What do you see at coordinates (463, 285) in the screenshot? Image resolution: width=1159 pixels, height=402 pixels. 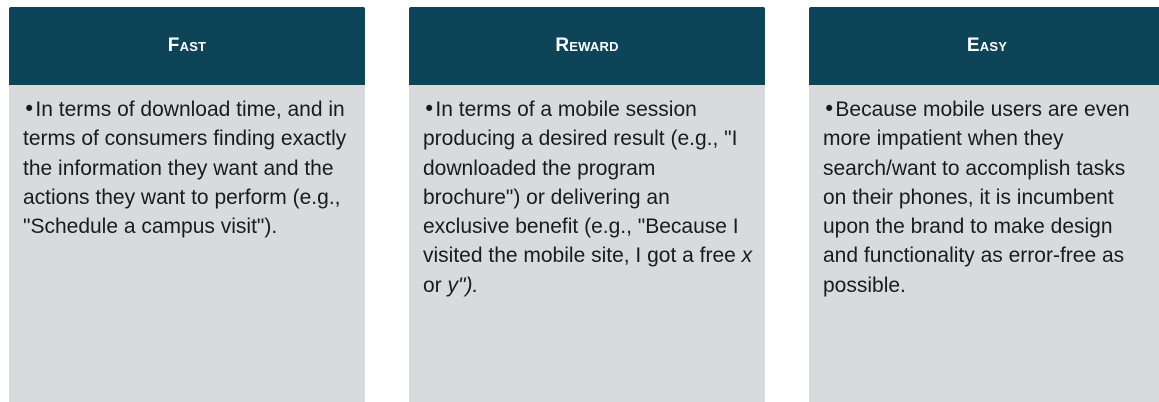 I see `card-text-reward-y: y").` at bounding box center [463, 285].